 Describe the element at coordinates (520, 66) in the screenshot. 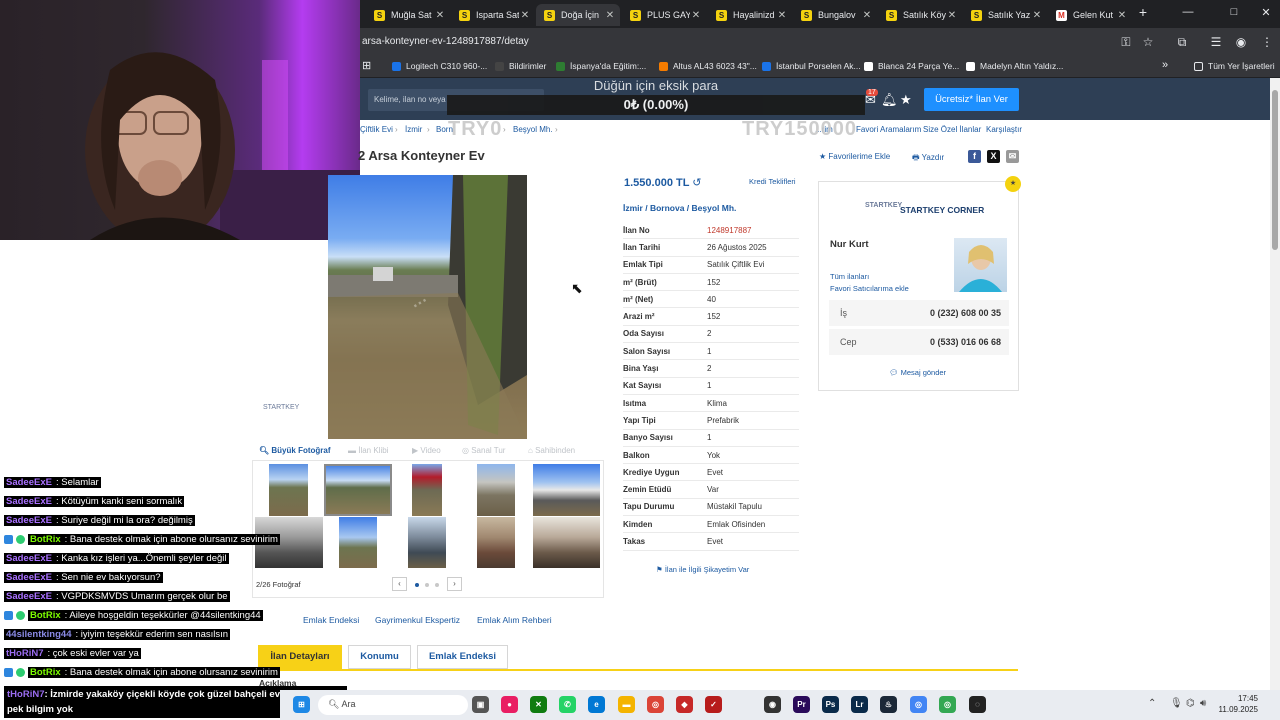

I see `bookmark-item: Bildirimler` at that location.